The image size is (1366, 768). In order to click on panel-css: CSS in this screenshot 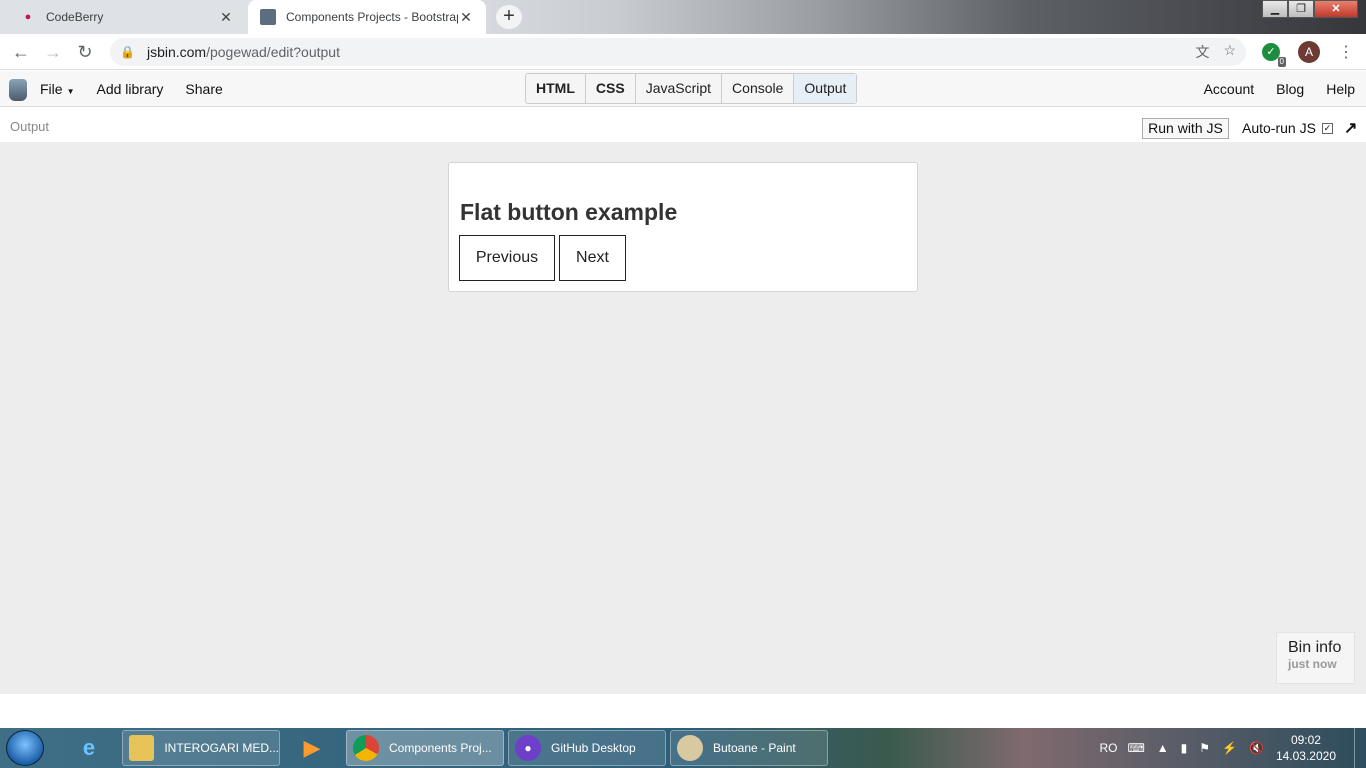, I will do `click(611, 88)`.